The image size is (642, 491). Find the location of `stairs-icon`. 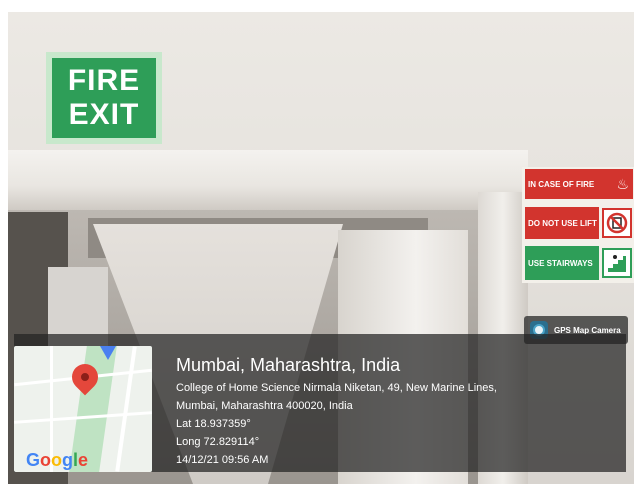

stairs-icon is located at coordinates (617, 263).